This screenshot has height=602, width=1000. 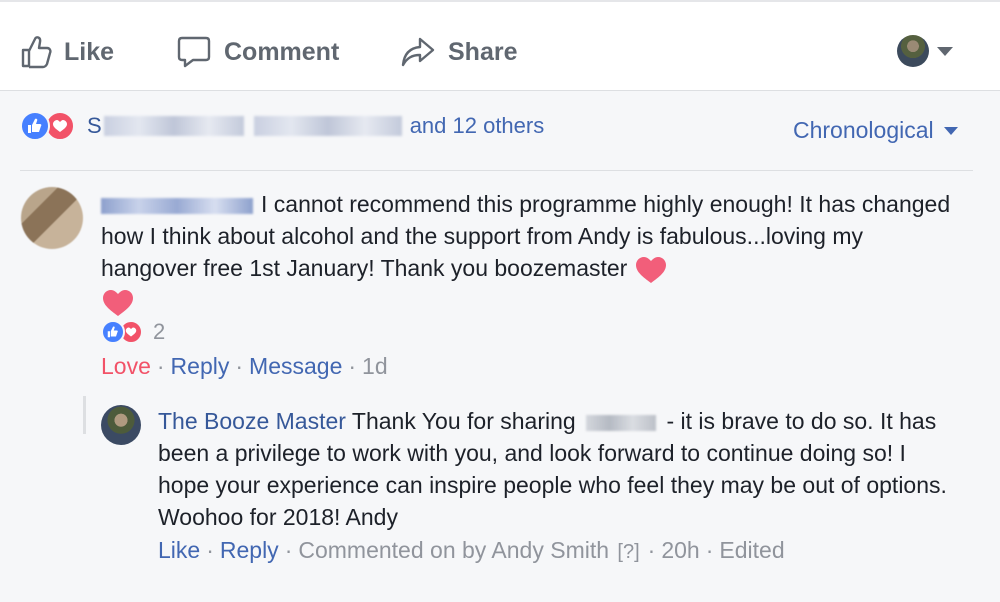 I want to click on love-button: Love, so click(x=126, y=366).